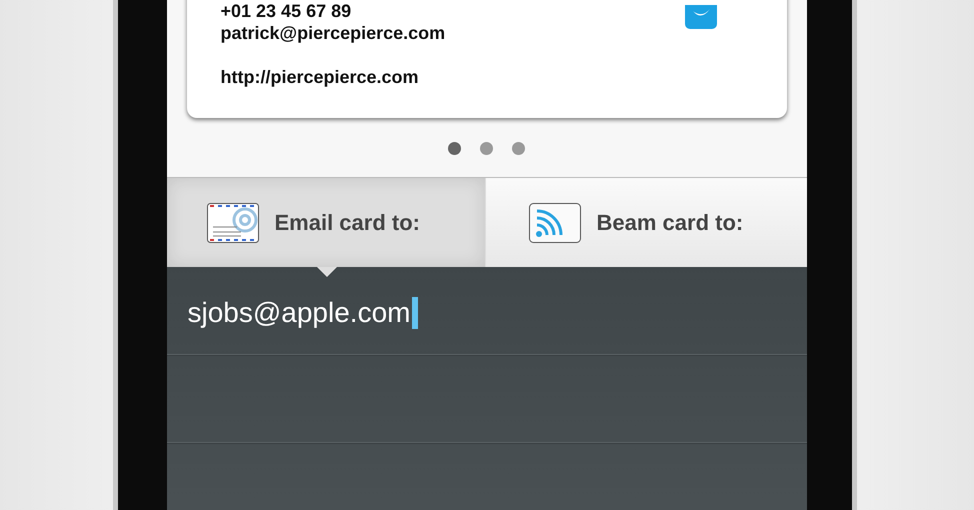 The image size is (974, 510). Describe the element at coordinates (325, 222) in the screenshot. I see `share-tab: Email card to:` at that location.